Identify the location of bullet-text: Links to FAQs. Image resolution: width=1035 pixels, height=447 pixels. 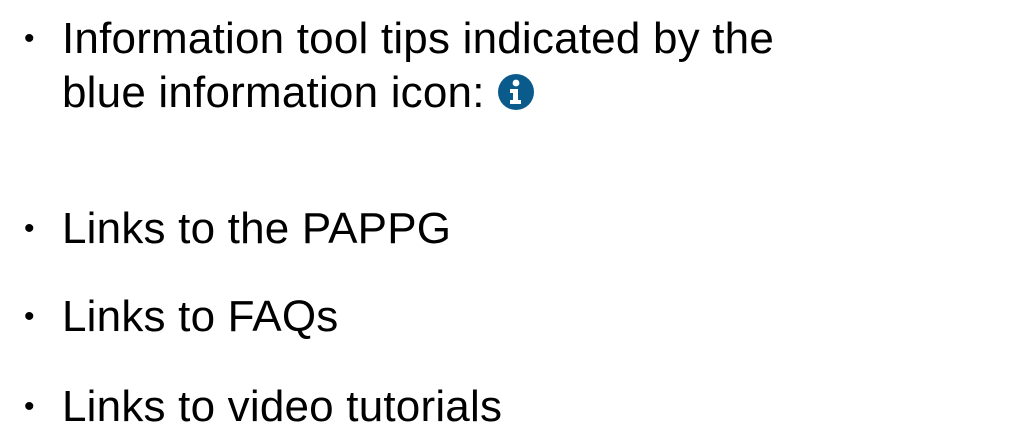
(200, 316).